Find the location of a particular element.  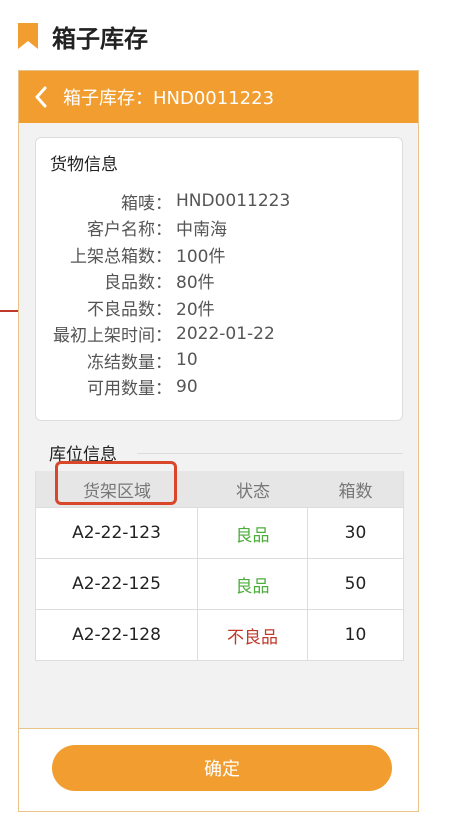

info-row-frozen: 冻结数量： 10 is located at coordinates (219, 360).